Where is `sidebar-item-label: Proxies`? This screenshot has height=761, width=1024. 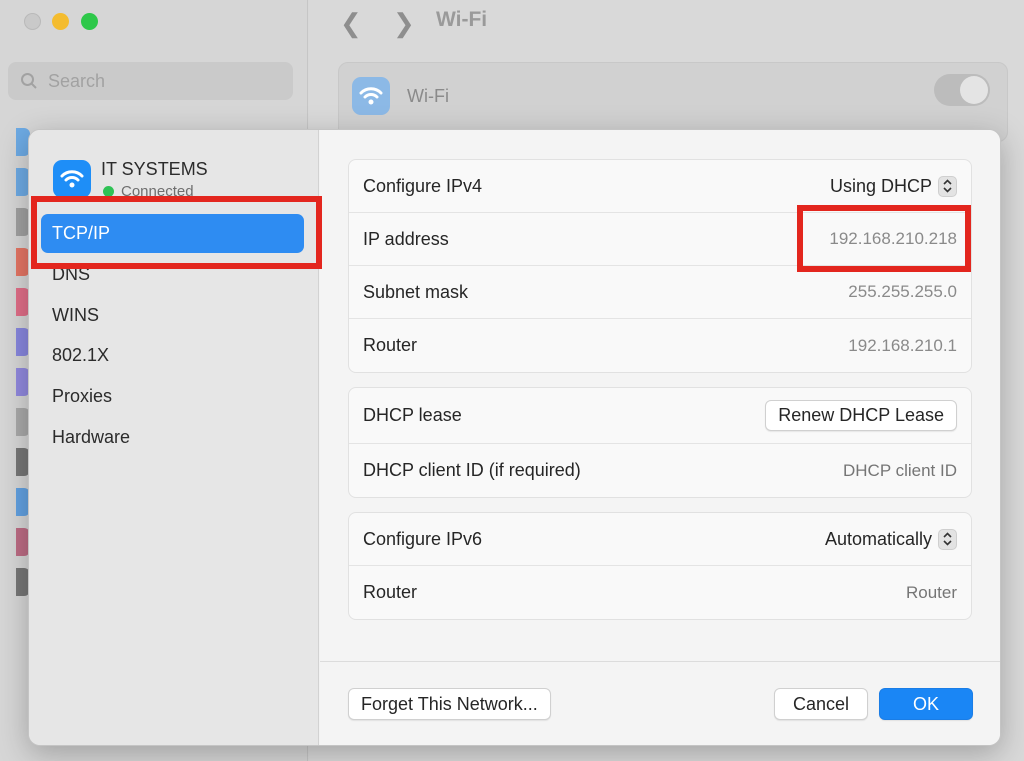 sidebar-item-label: Proxies is located at coordinates (82, 396).